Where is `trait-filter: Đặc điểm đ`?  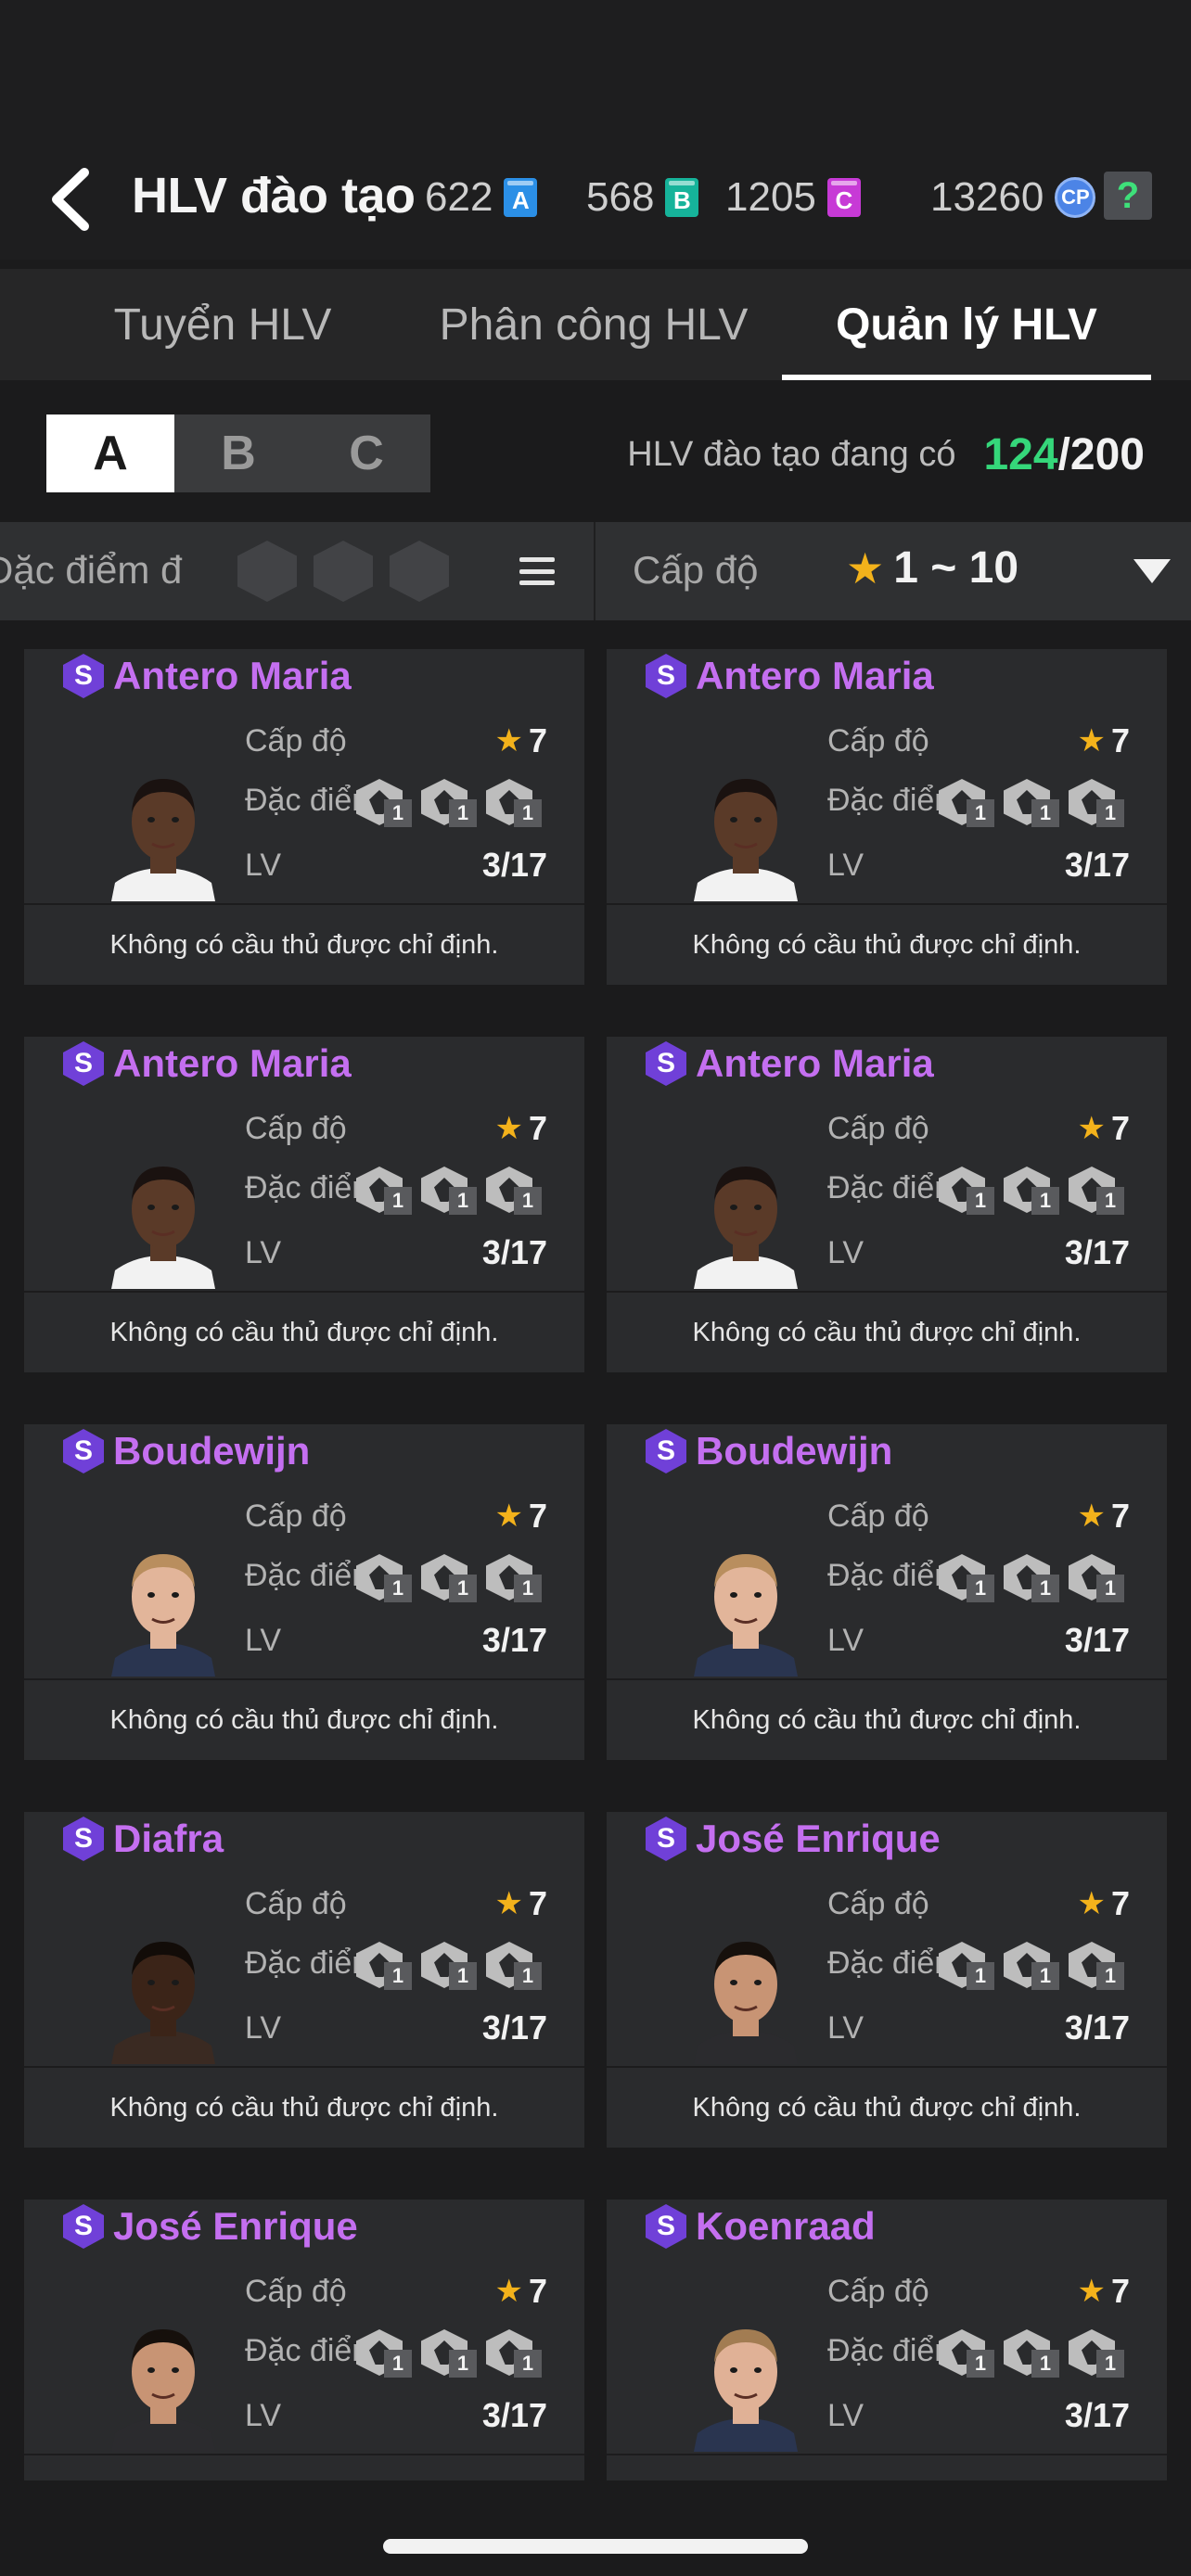 trait-filter: Đặc điểm đ is located at coordinates (298, 571).